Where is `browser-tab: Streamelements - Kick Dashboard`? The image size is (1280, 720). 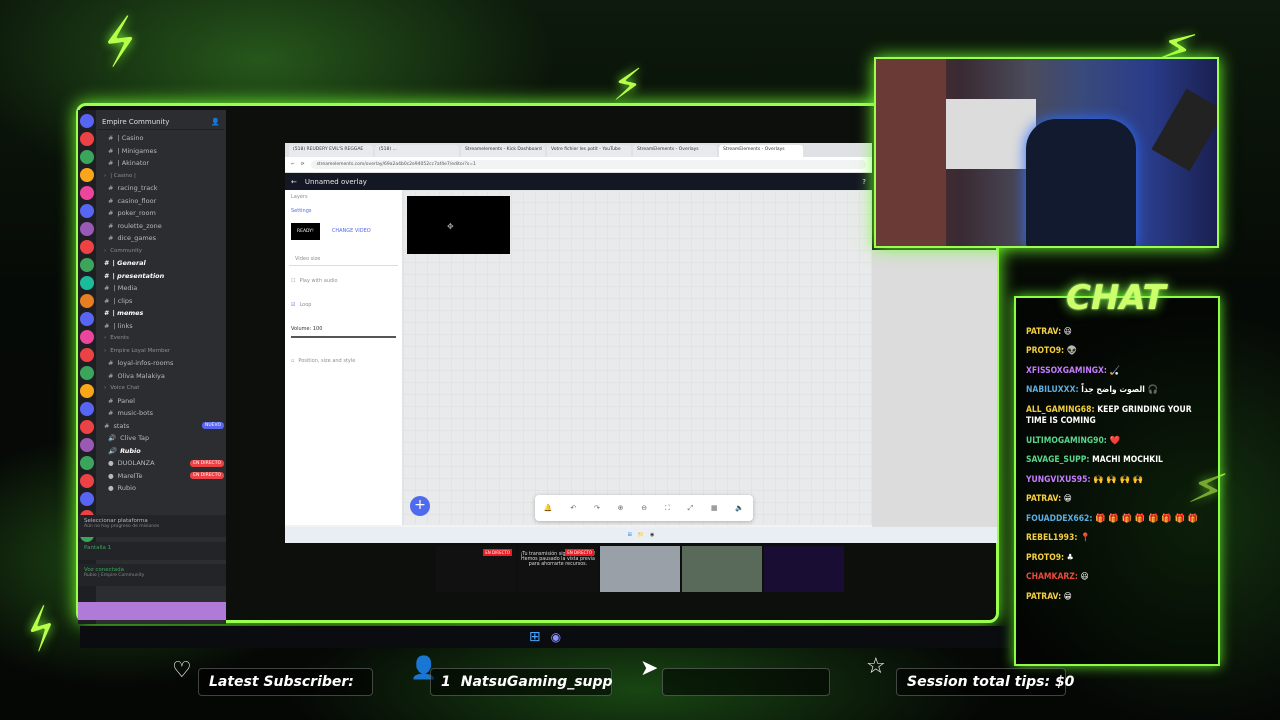 browser-tab: Streamelements - Kick Dashboard is located at coordinates (503, 151).